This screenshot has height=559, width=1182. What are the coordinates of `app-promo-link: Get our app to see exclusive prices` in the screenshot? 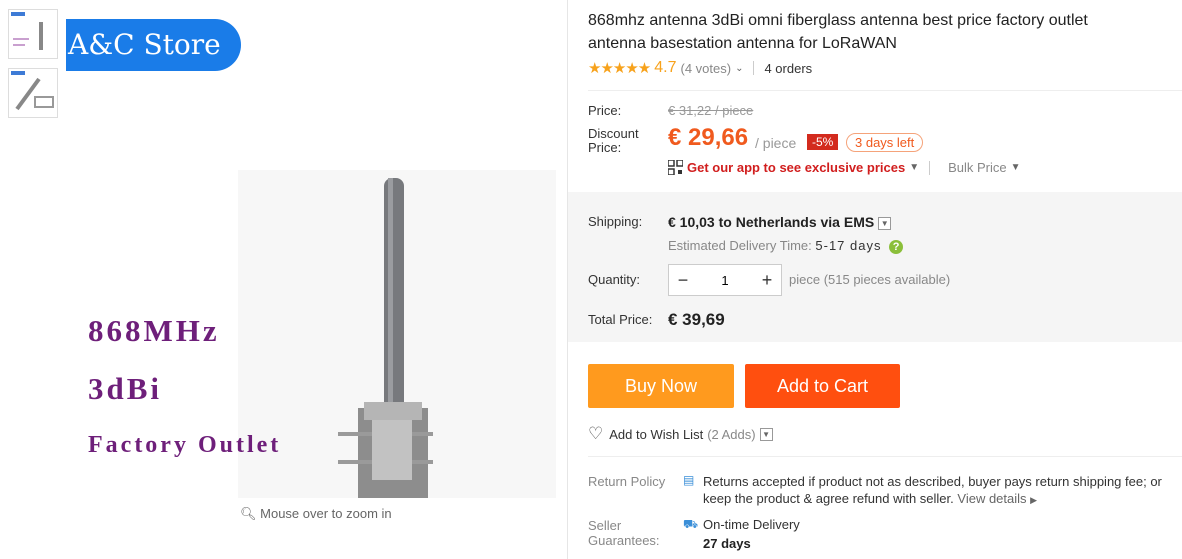 It's located at (796, 167).